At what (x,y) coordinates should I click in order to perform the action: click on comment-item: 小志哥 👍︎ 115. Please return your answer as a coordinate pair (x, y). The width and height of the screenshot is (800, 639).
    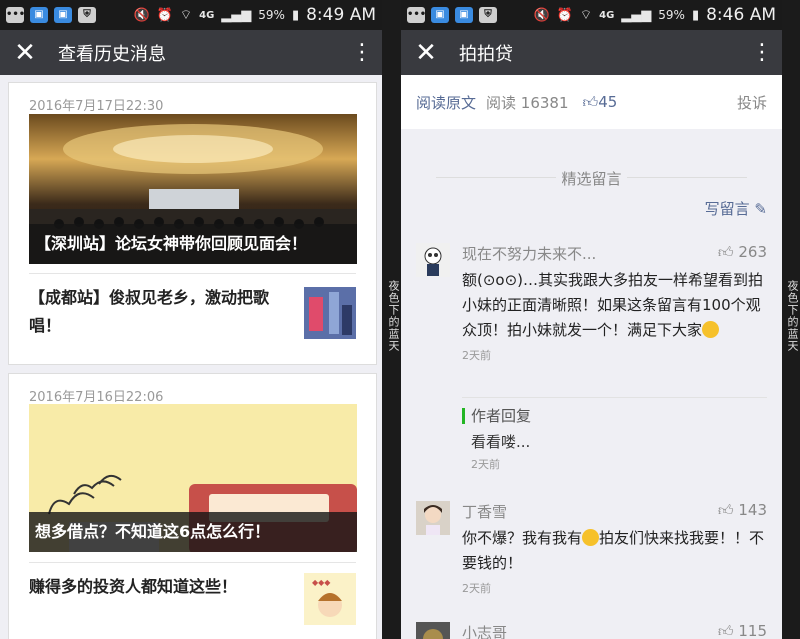
    Looking at the image, I should click on (591, 630).